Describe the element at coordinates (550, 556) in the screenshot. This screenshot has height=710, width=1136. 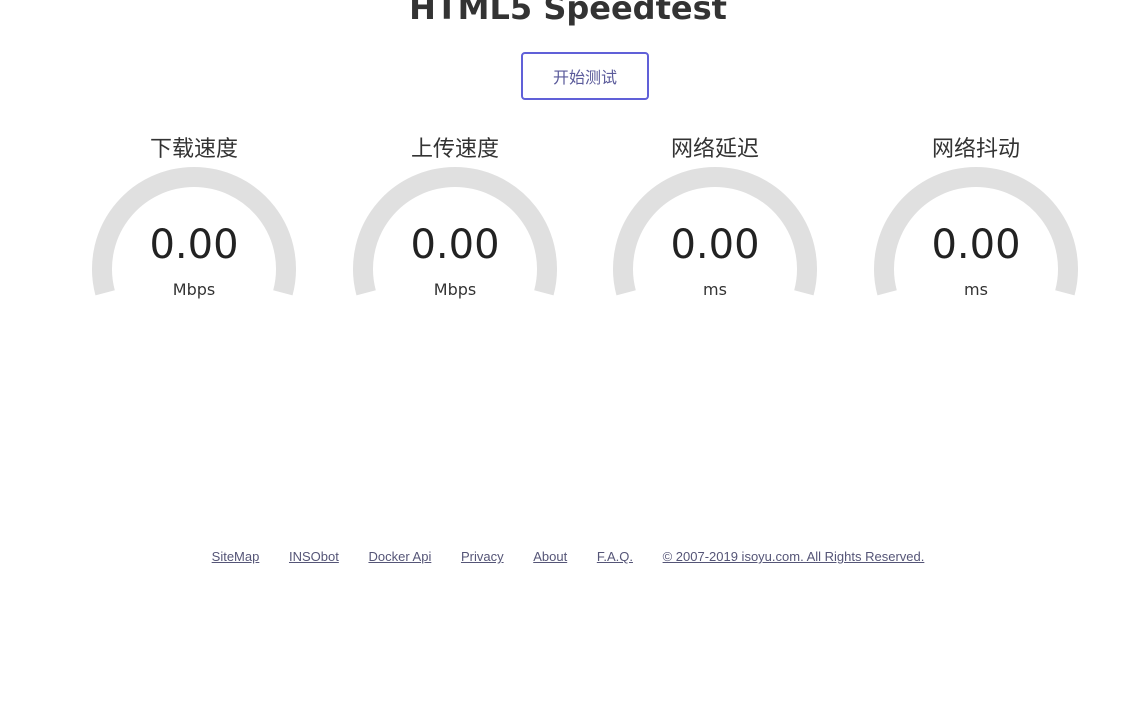
I see `footer-link-about: About` at that location.